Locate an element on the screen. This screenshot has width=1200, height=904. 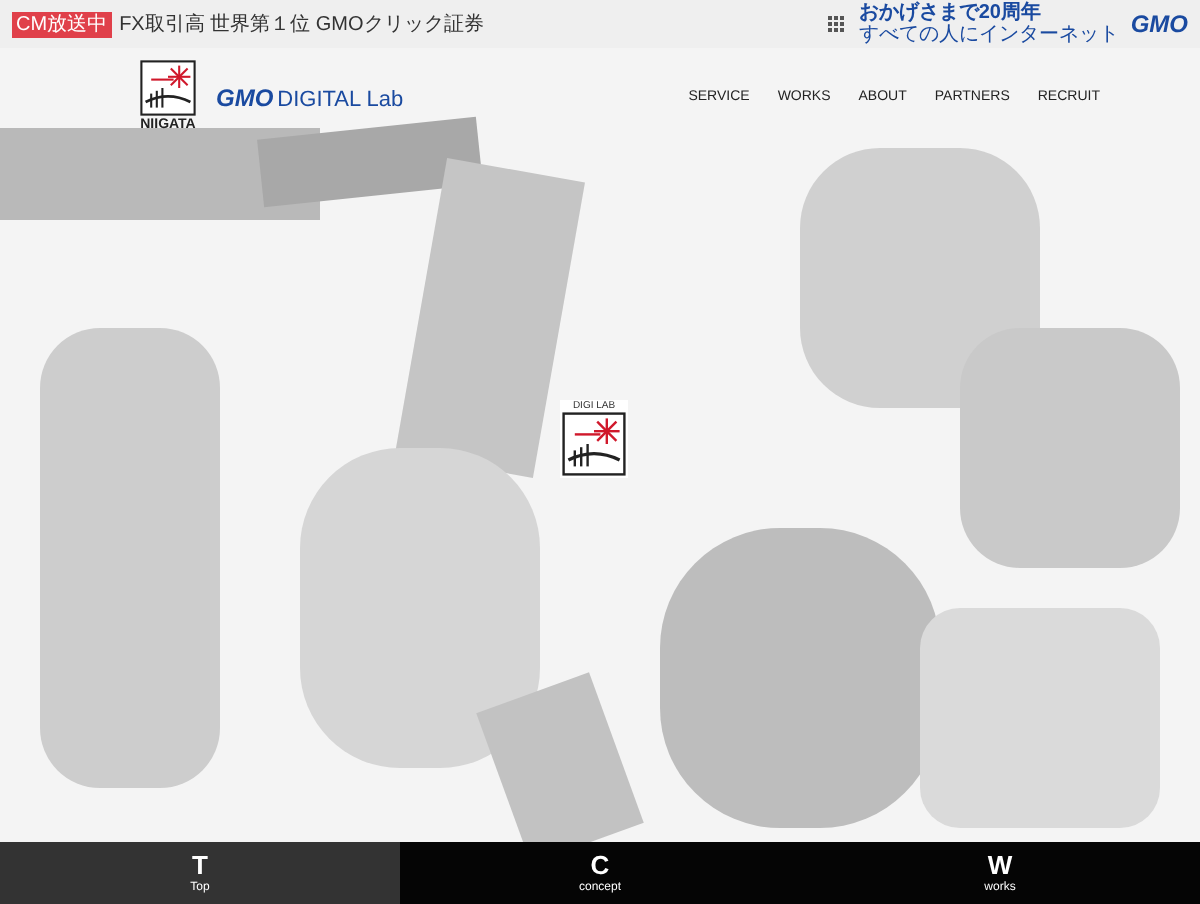
niigata-emblem-icon is located at coordinates (168, 88).